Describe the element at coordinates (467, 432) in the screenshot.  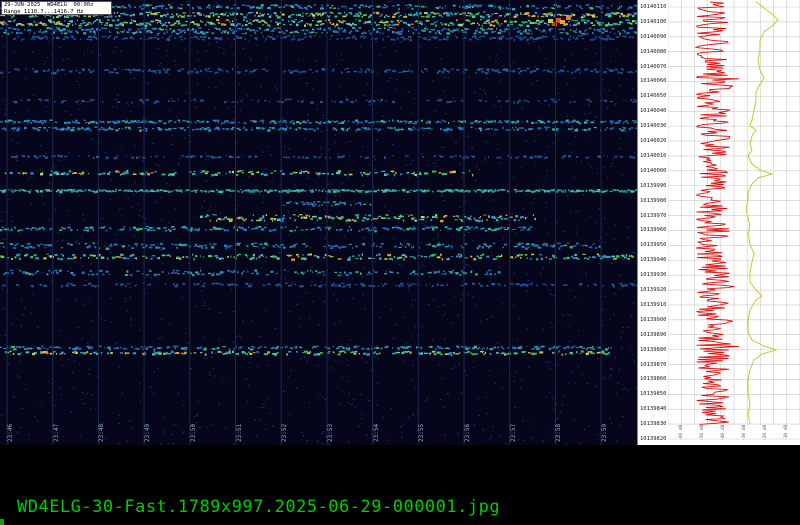
I see `time-tick-label: 23:56` at that location.